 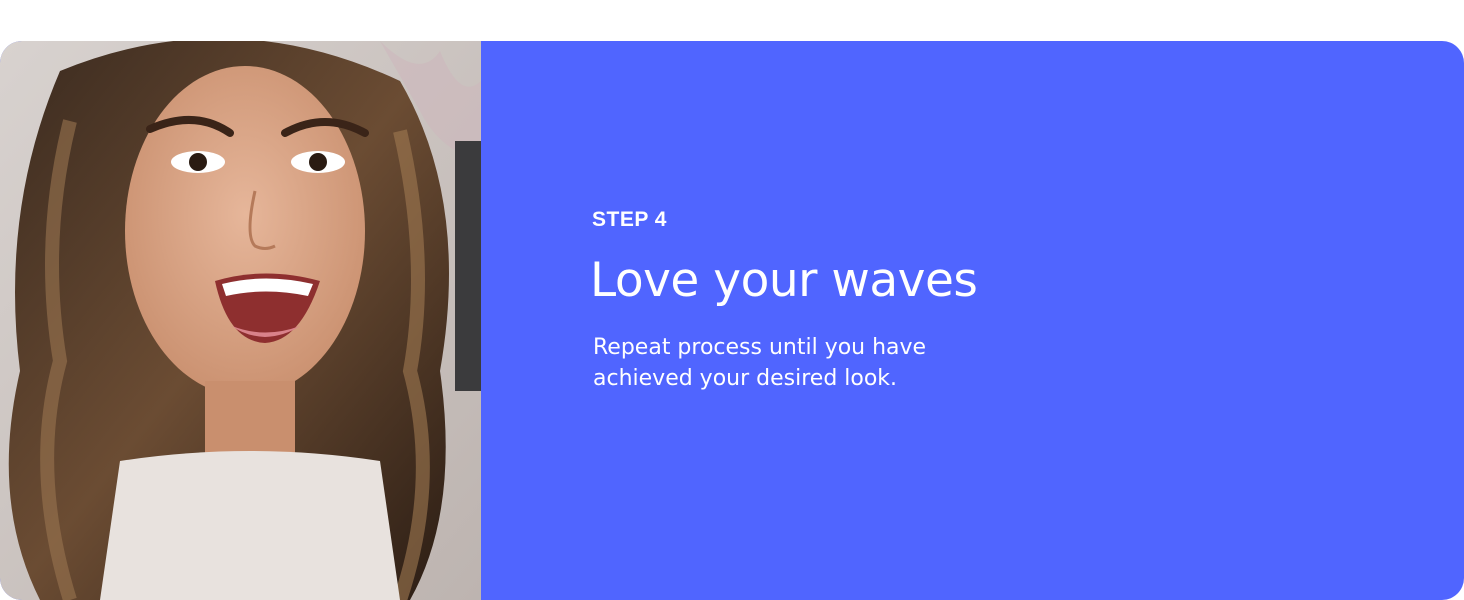 I want to click on step-number-label: STEP 4, so click(x=629, y=219).